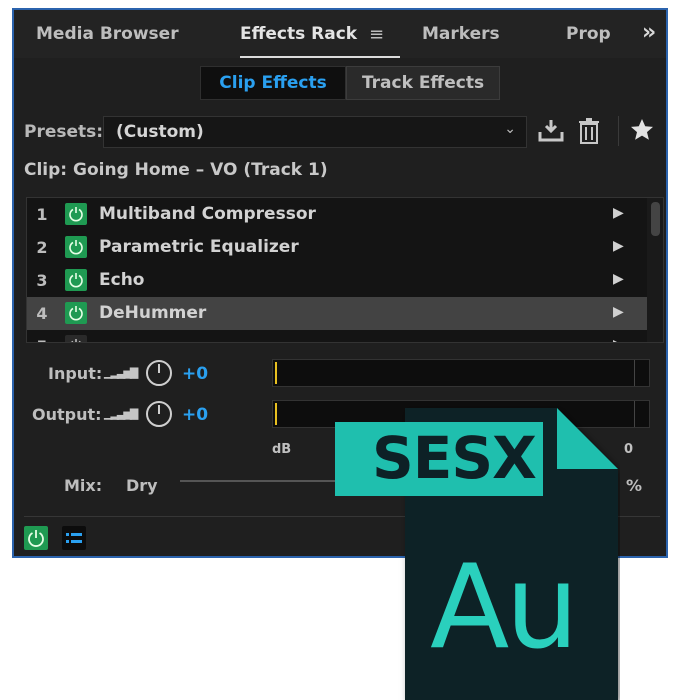  Describe the element at coordinates (67, 414) in the screenshot. I see `output-label: Output:` at that location.